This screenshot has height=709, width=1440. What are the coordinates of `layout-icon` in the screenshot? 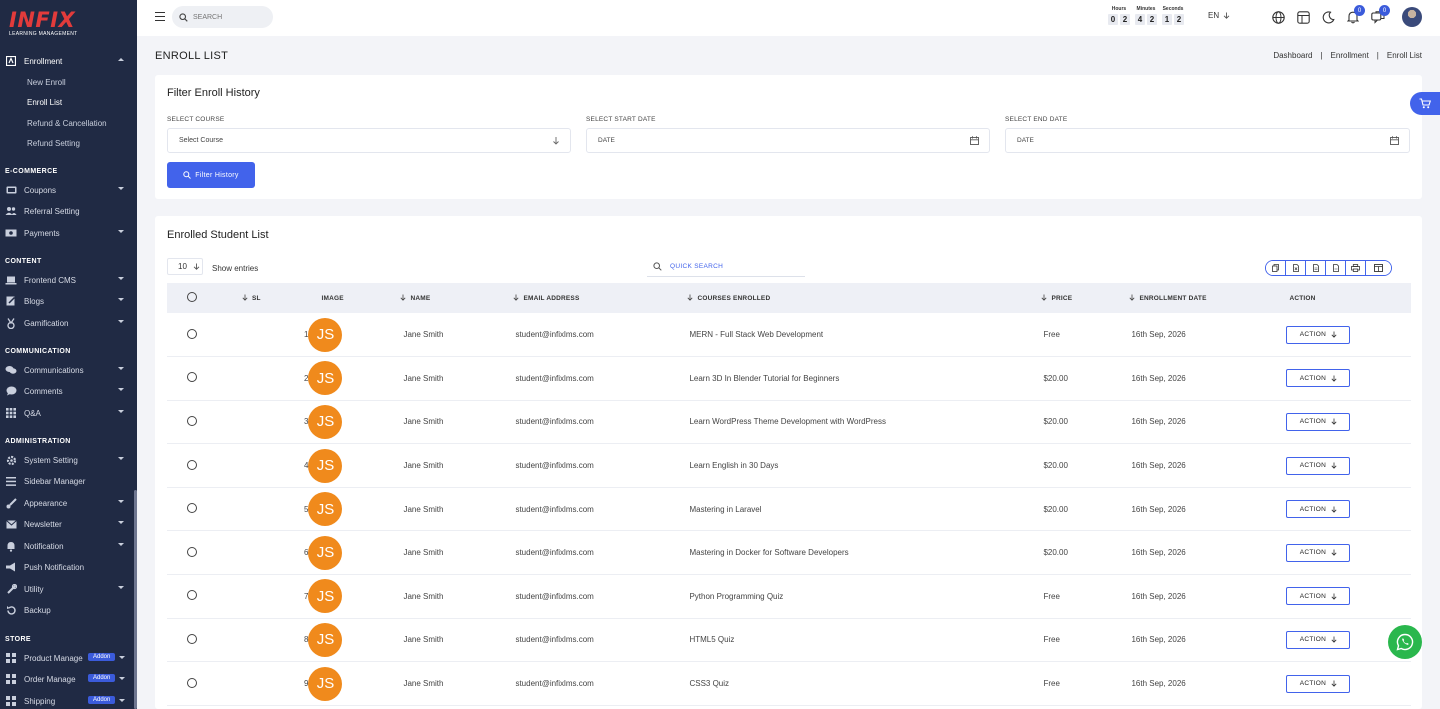 It's located at (1303, 17).